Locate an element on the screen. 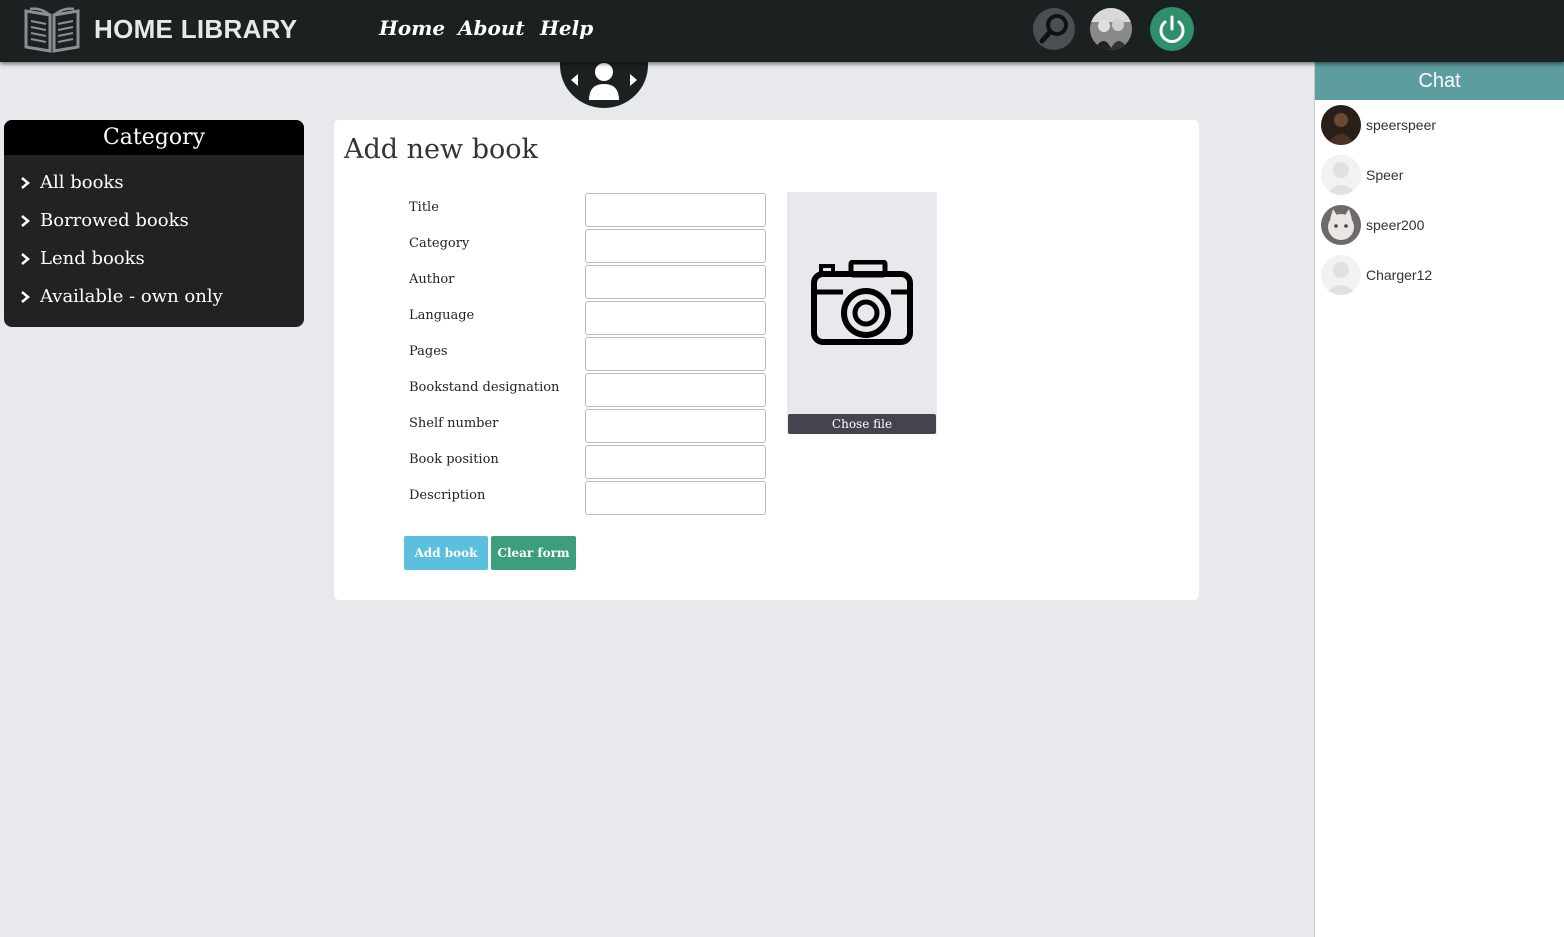 The image size is (1564, 937). chat-user-name: speer200 is located at coordinates (1395, 225).